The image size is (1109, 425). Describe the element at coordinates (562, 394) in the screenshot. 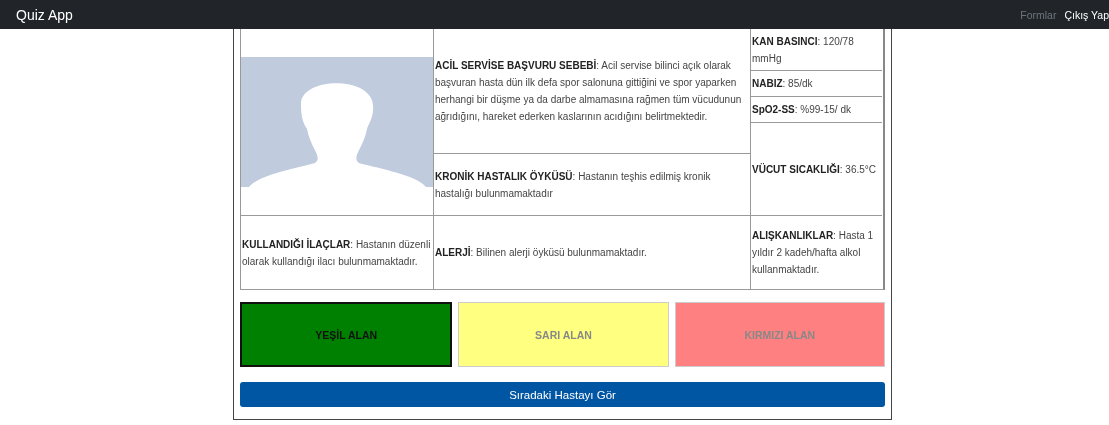

I see `next-patient-button: Sıradaki Hastayı Gör` at that location.